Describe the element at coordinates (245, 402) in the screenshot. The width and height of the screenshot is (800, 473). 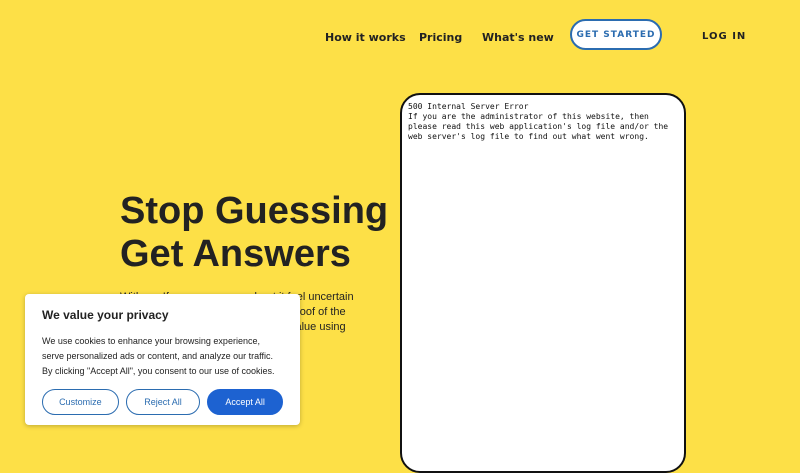
I see `accept-all-button: Accept All` at that location.